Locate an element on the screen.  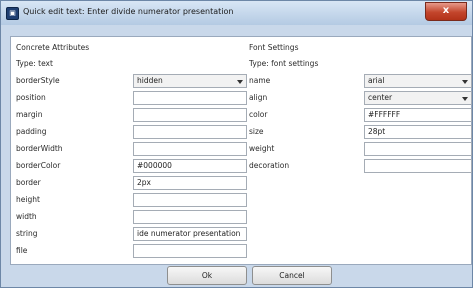
label-position: position is located at coordinates (31, 97).